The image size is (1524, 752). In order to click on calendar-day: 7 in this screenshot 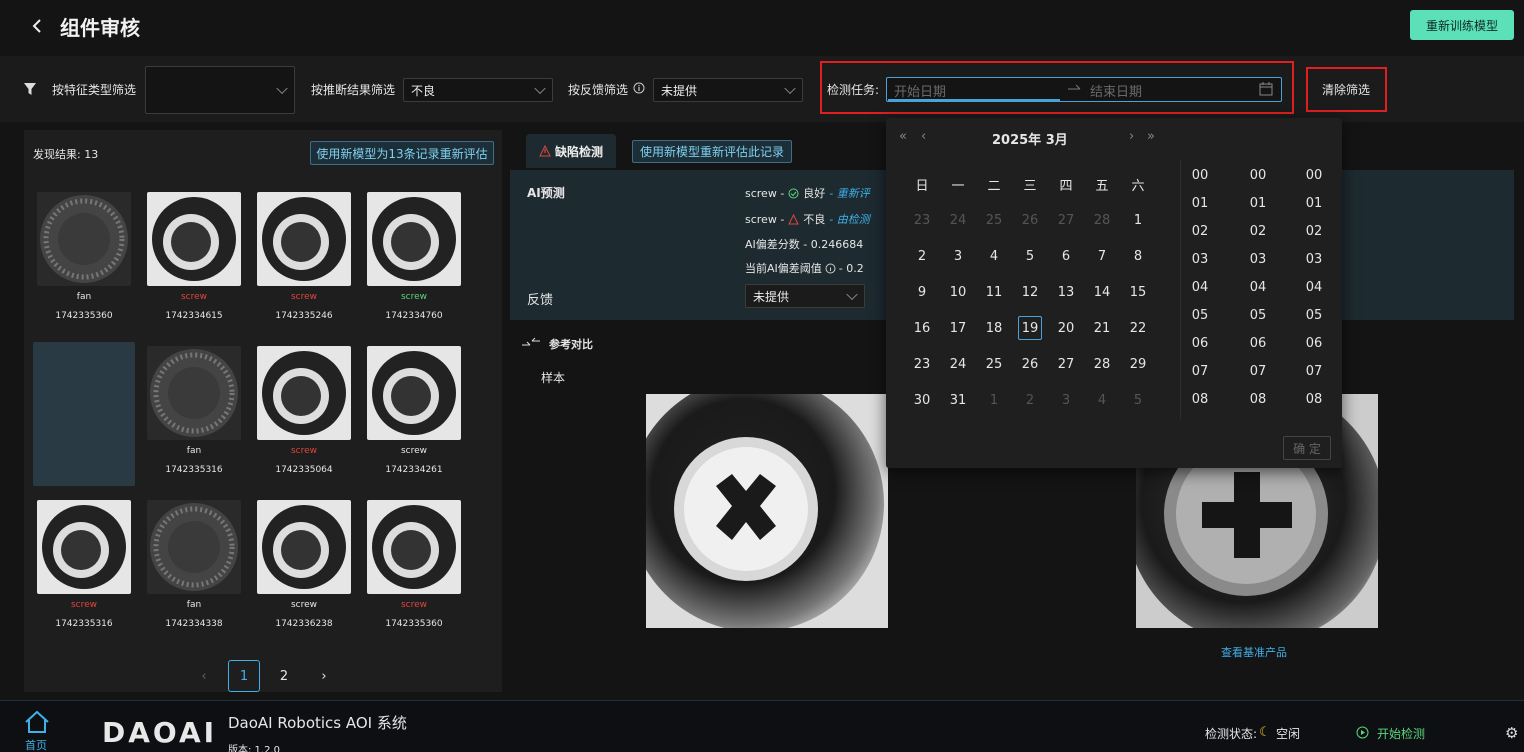, I will do `click(1102, 256)`.